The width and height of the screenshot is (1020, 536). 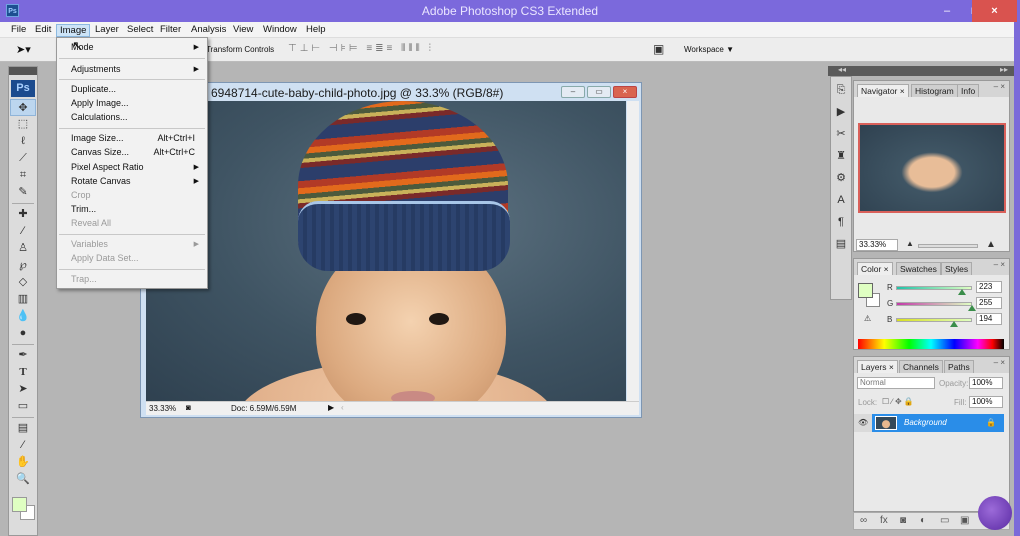 I want to click on clone-source-icon: ⚙, so click(x=841, y=178).